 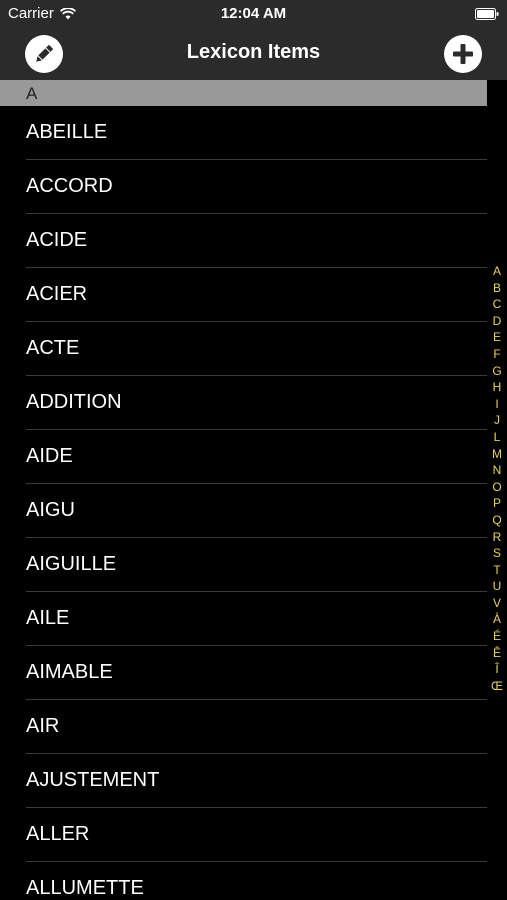 I want to click on index-letter: D, so click(x=497, y=321).